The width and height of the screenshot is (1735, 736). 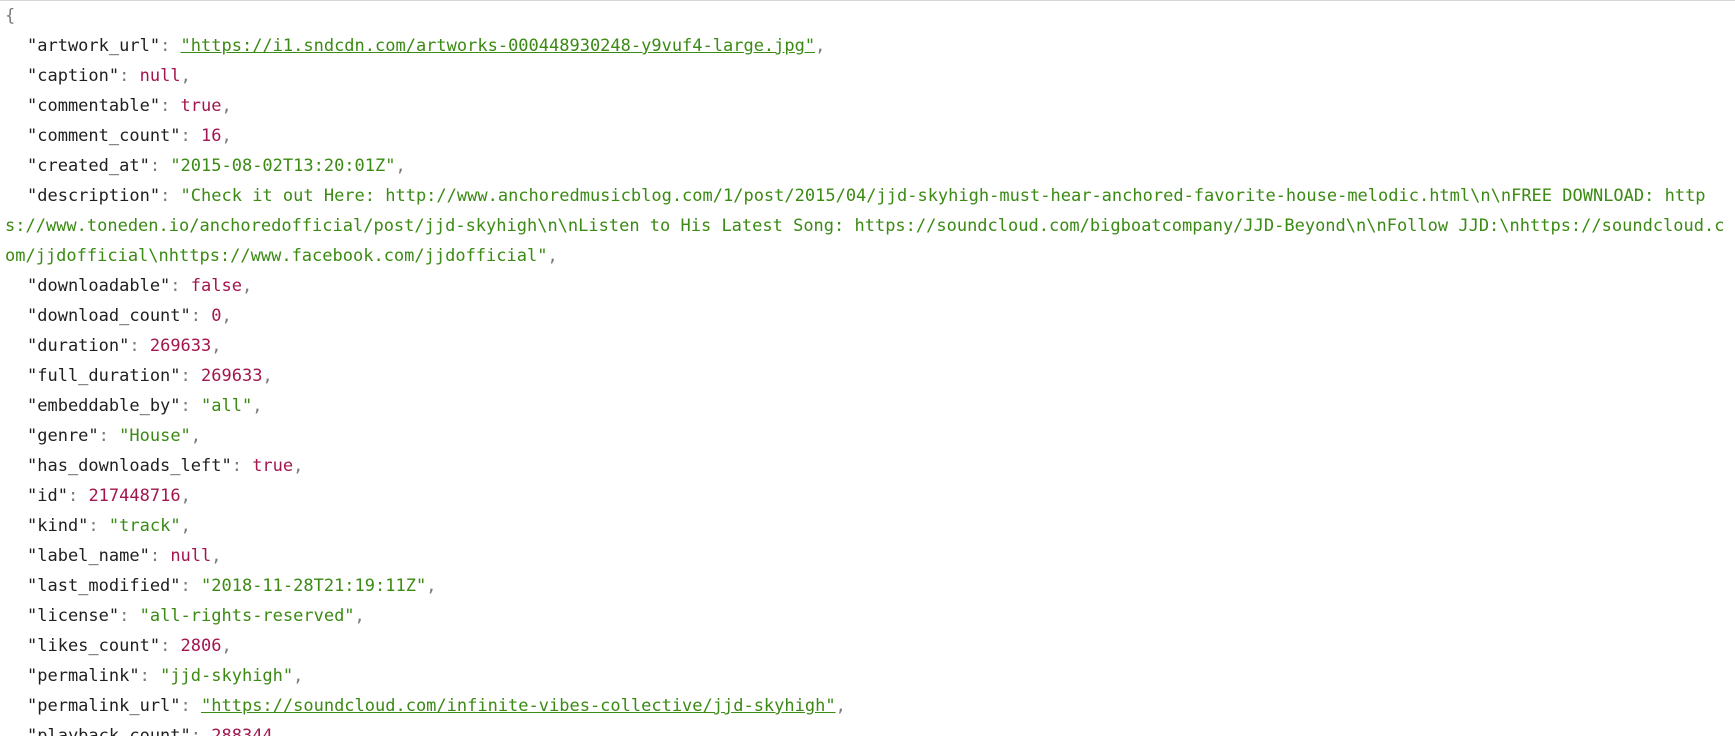 I want to click on json-value: 16, so click(x=211, y=136).